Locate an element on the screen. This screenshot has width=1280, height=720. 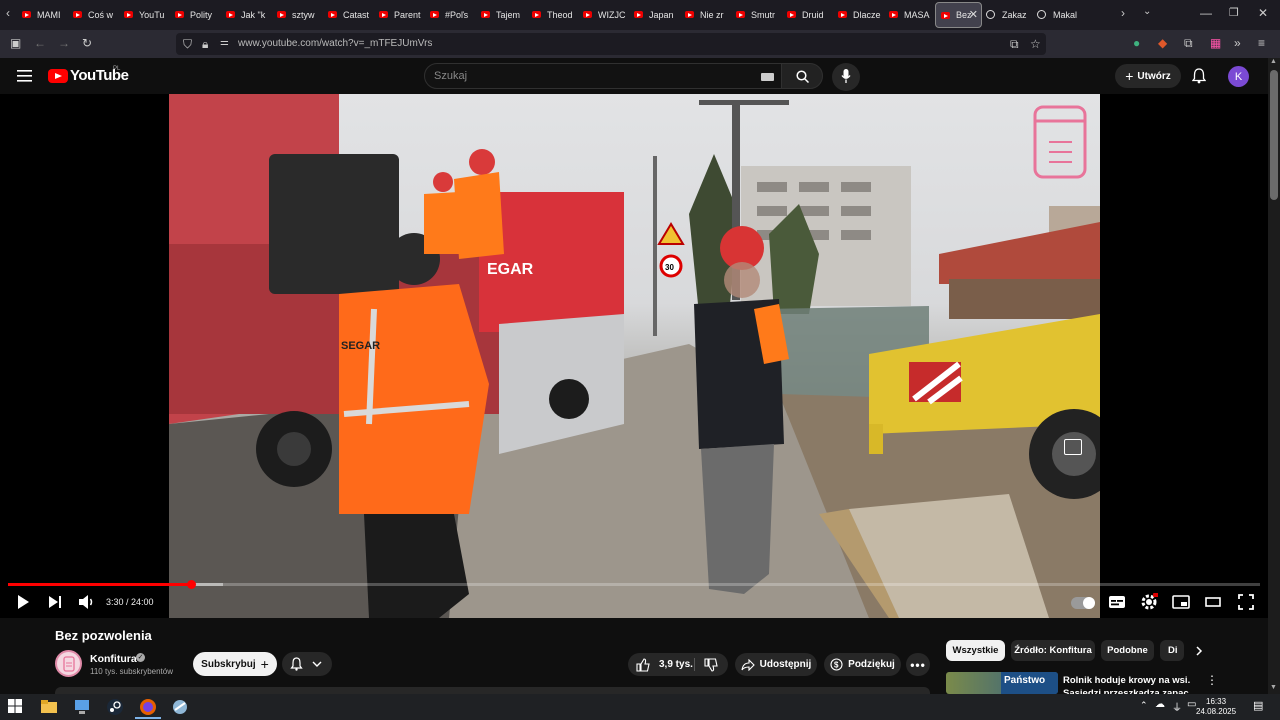
shield-icon: ⛉ is located at coordinates (187, 44).